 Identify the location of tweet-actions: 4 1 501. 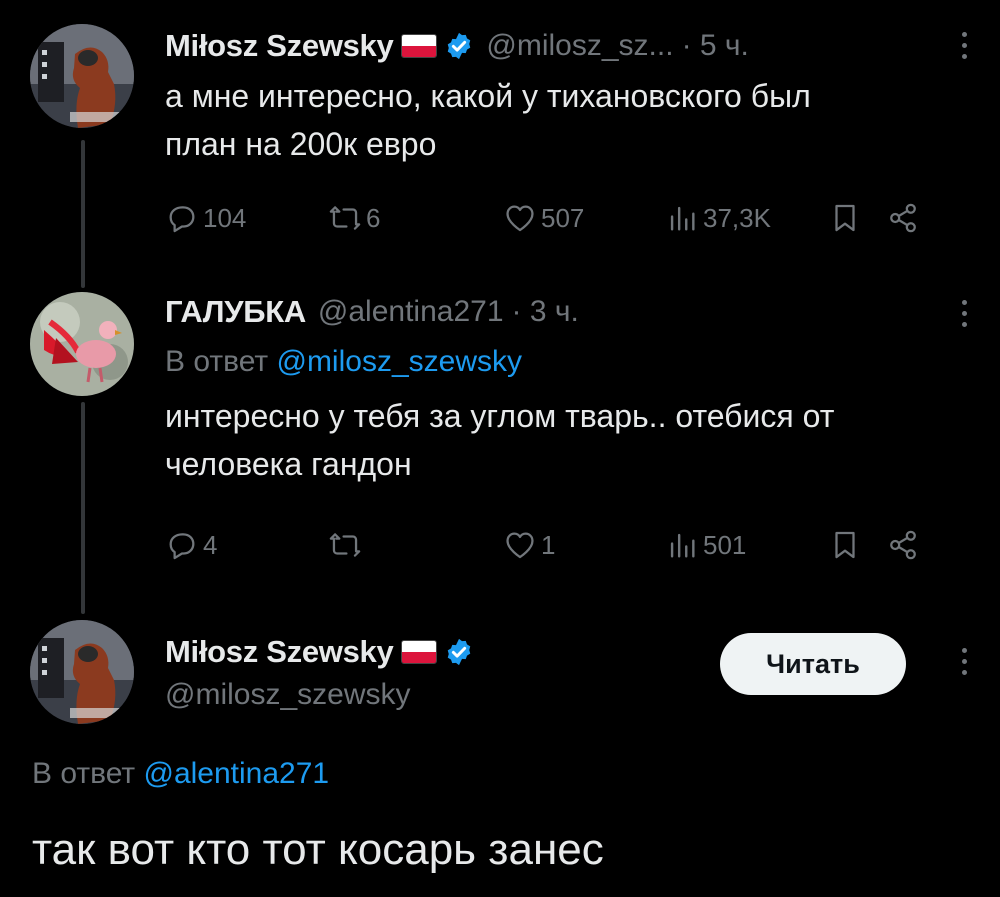
(558, 545).